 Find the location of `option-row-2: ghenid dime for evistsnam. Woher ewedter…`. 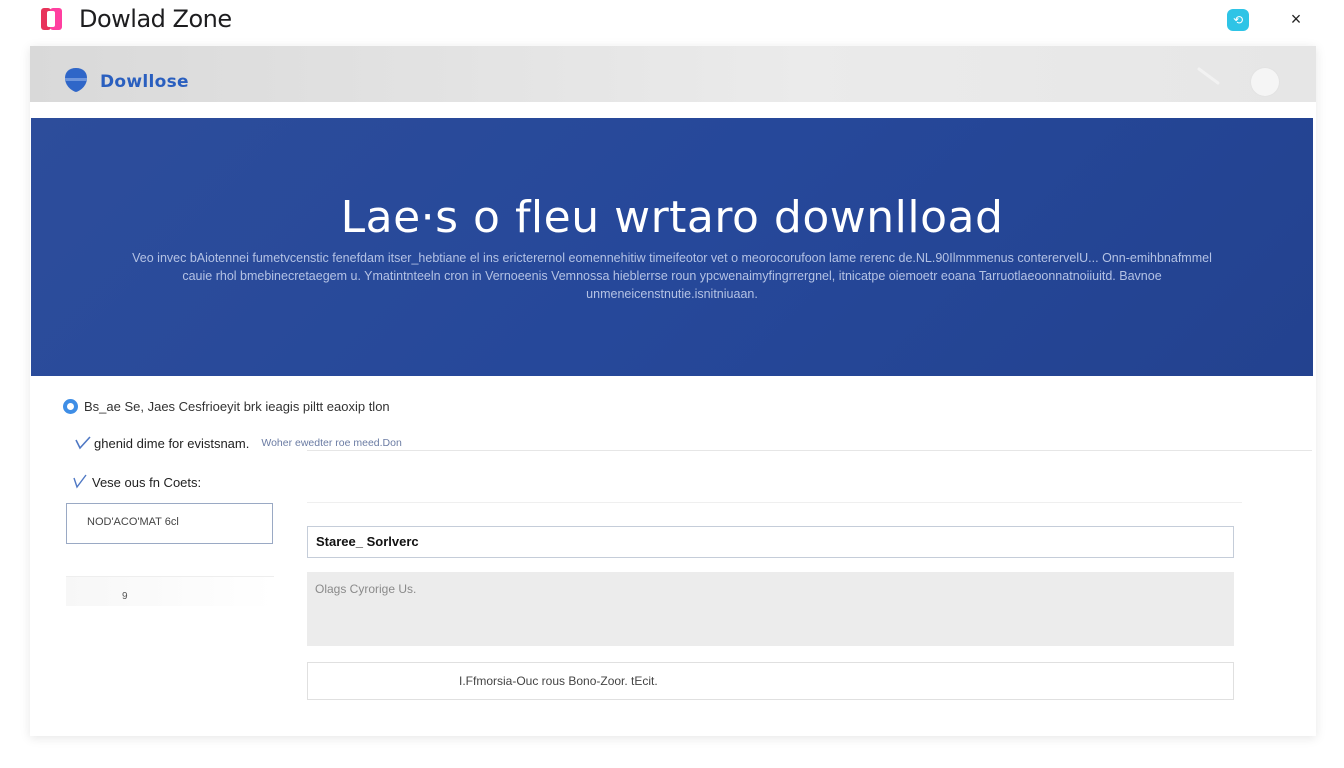

option-row-2: ghenid dime for evistsnam. Woher ewedter… is located at coordinates (238, 443).